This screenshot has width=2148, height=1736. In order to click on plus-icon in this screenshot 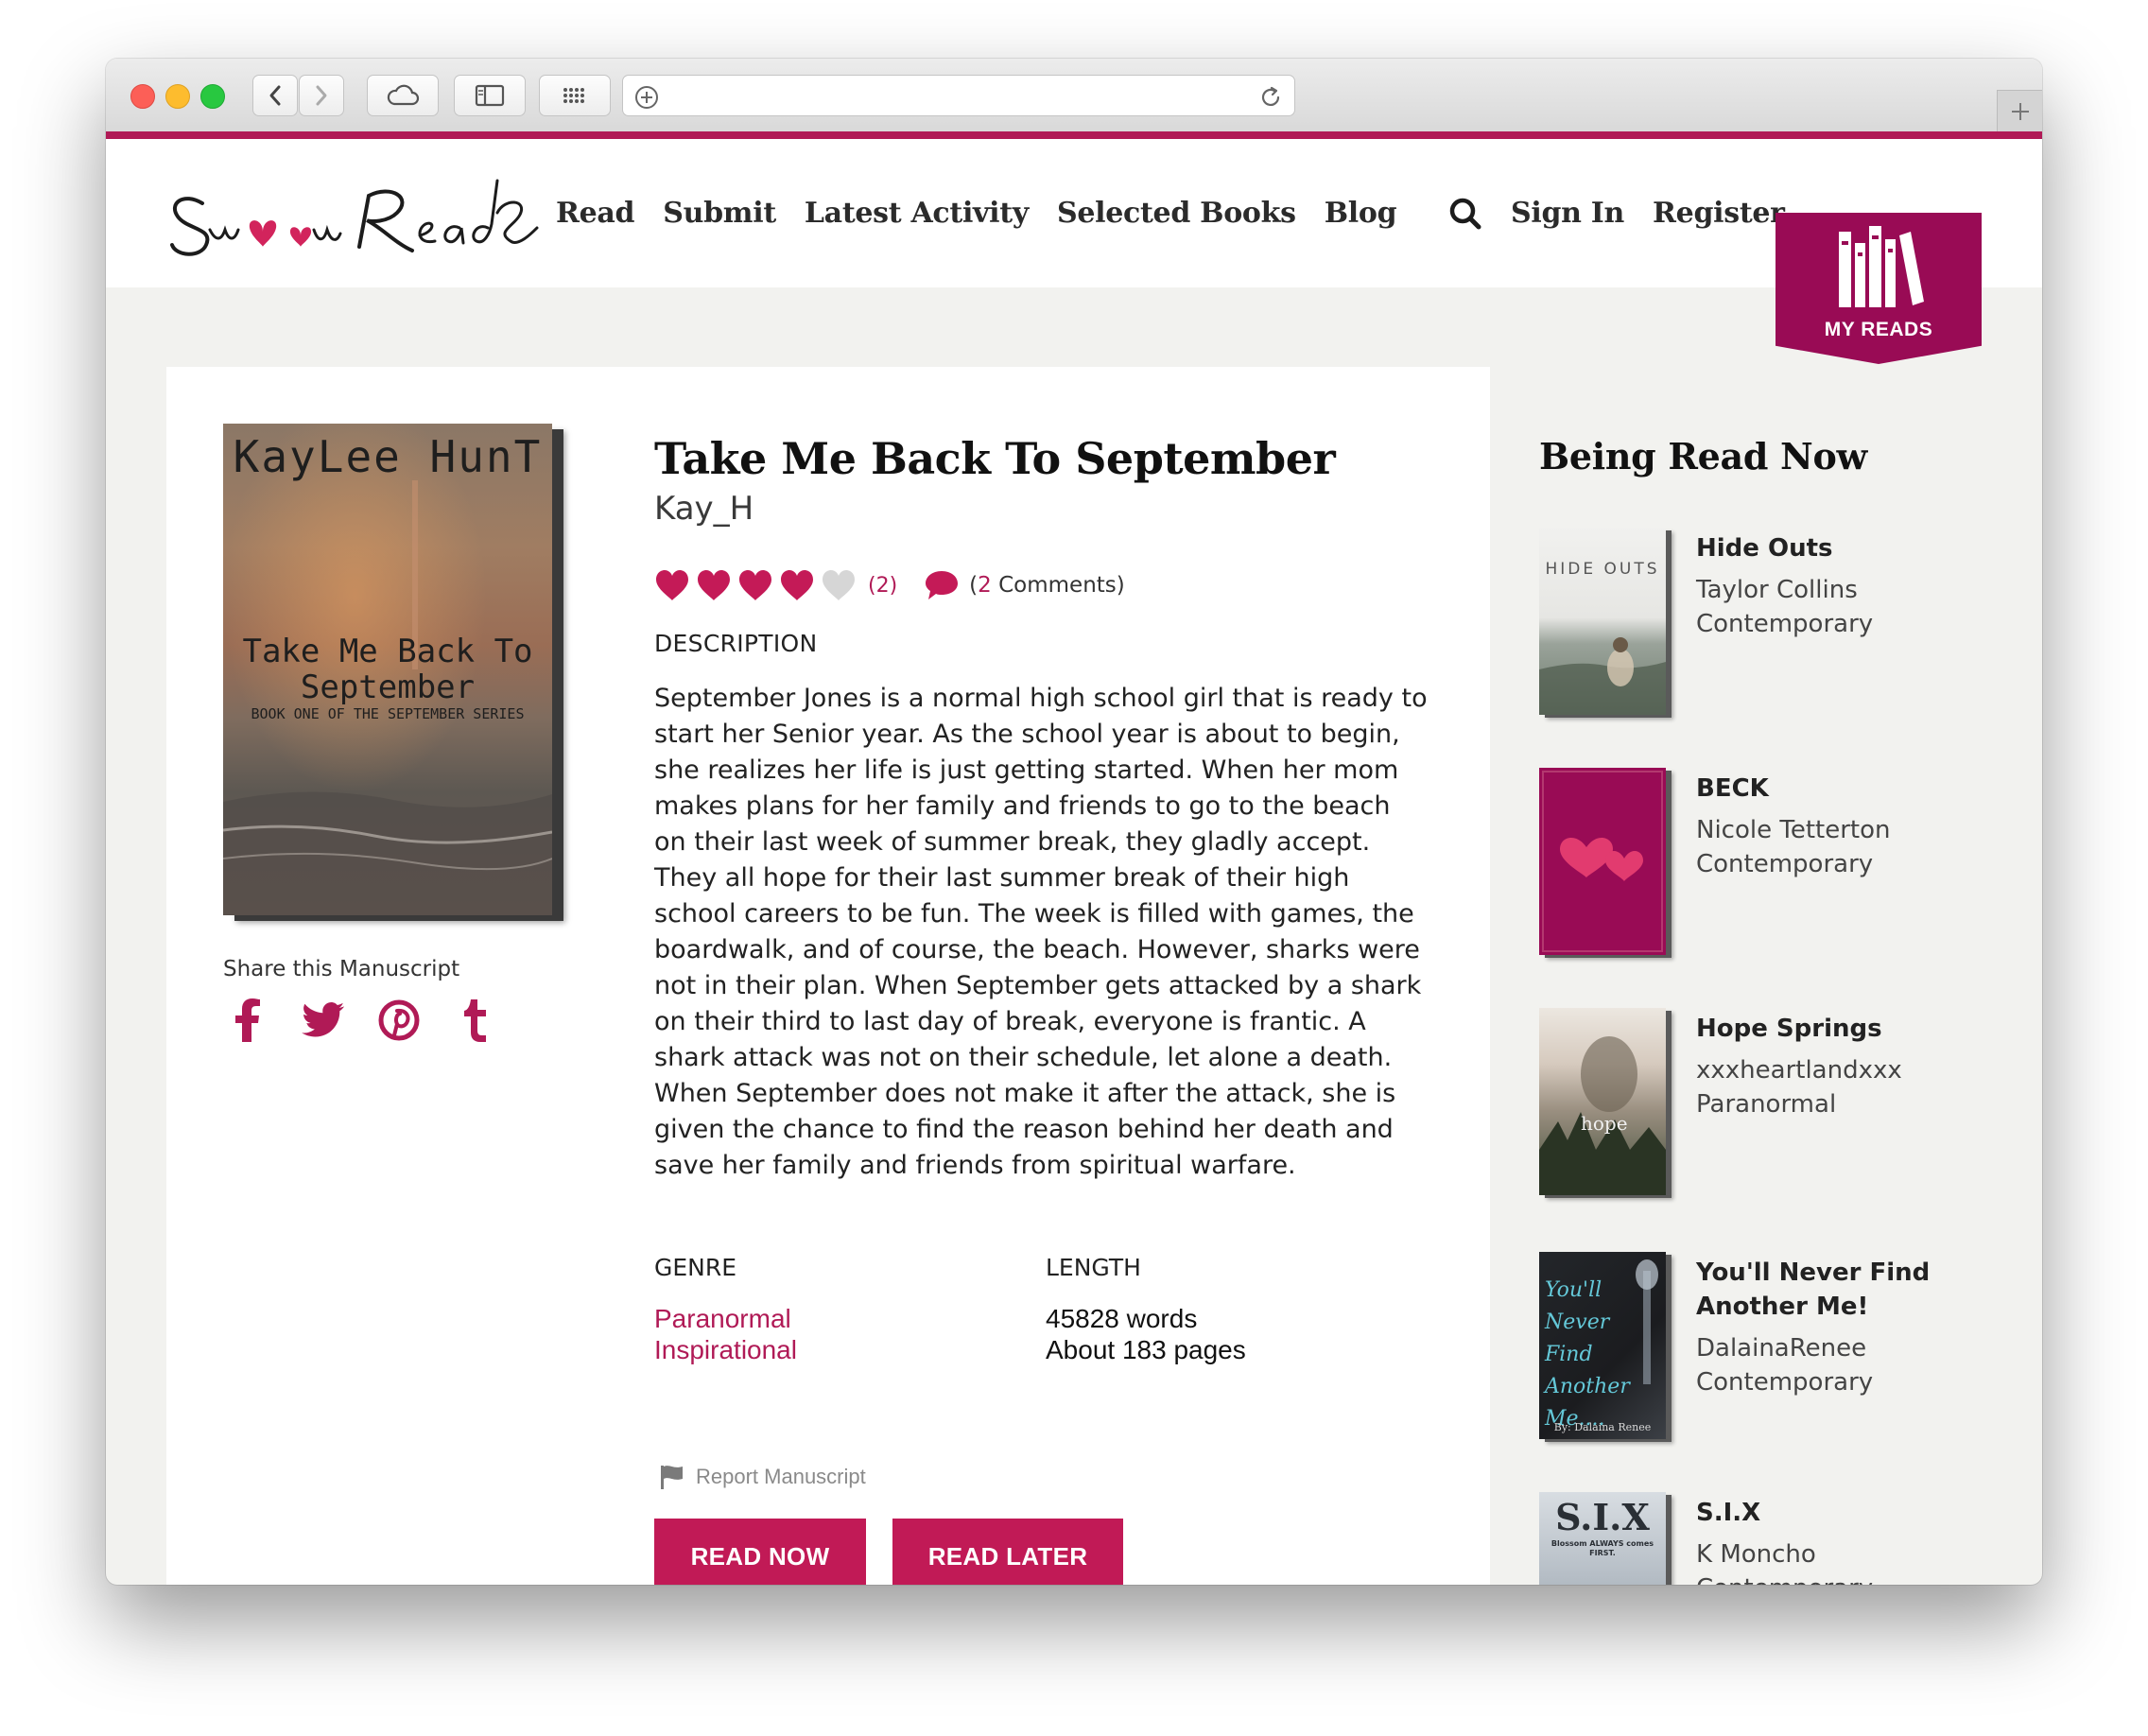, I will do `click(2020, 111)`.